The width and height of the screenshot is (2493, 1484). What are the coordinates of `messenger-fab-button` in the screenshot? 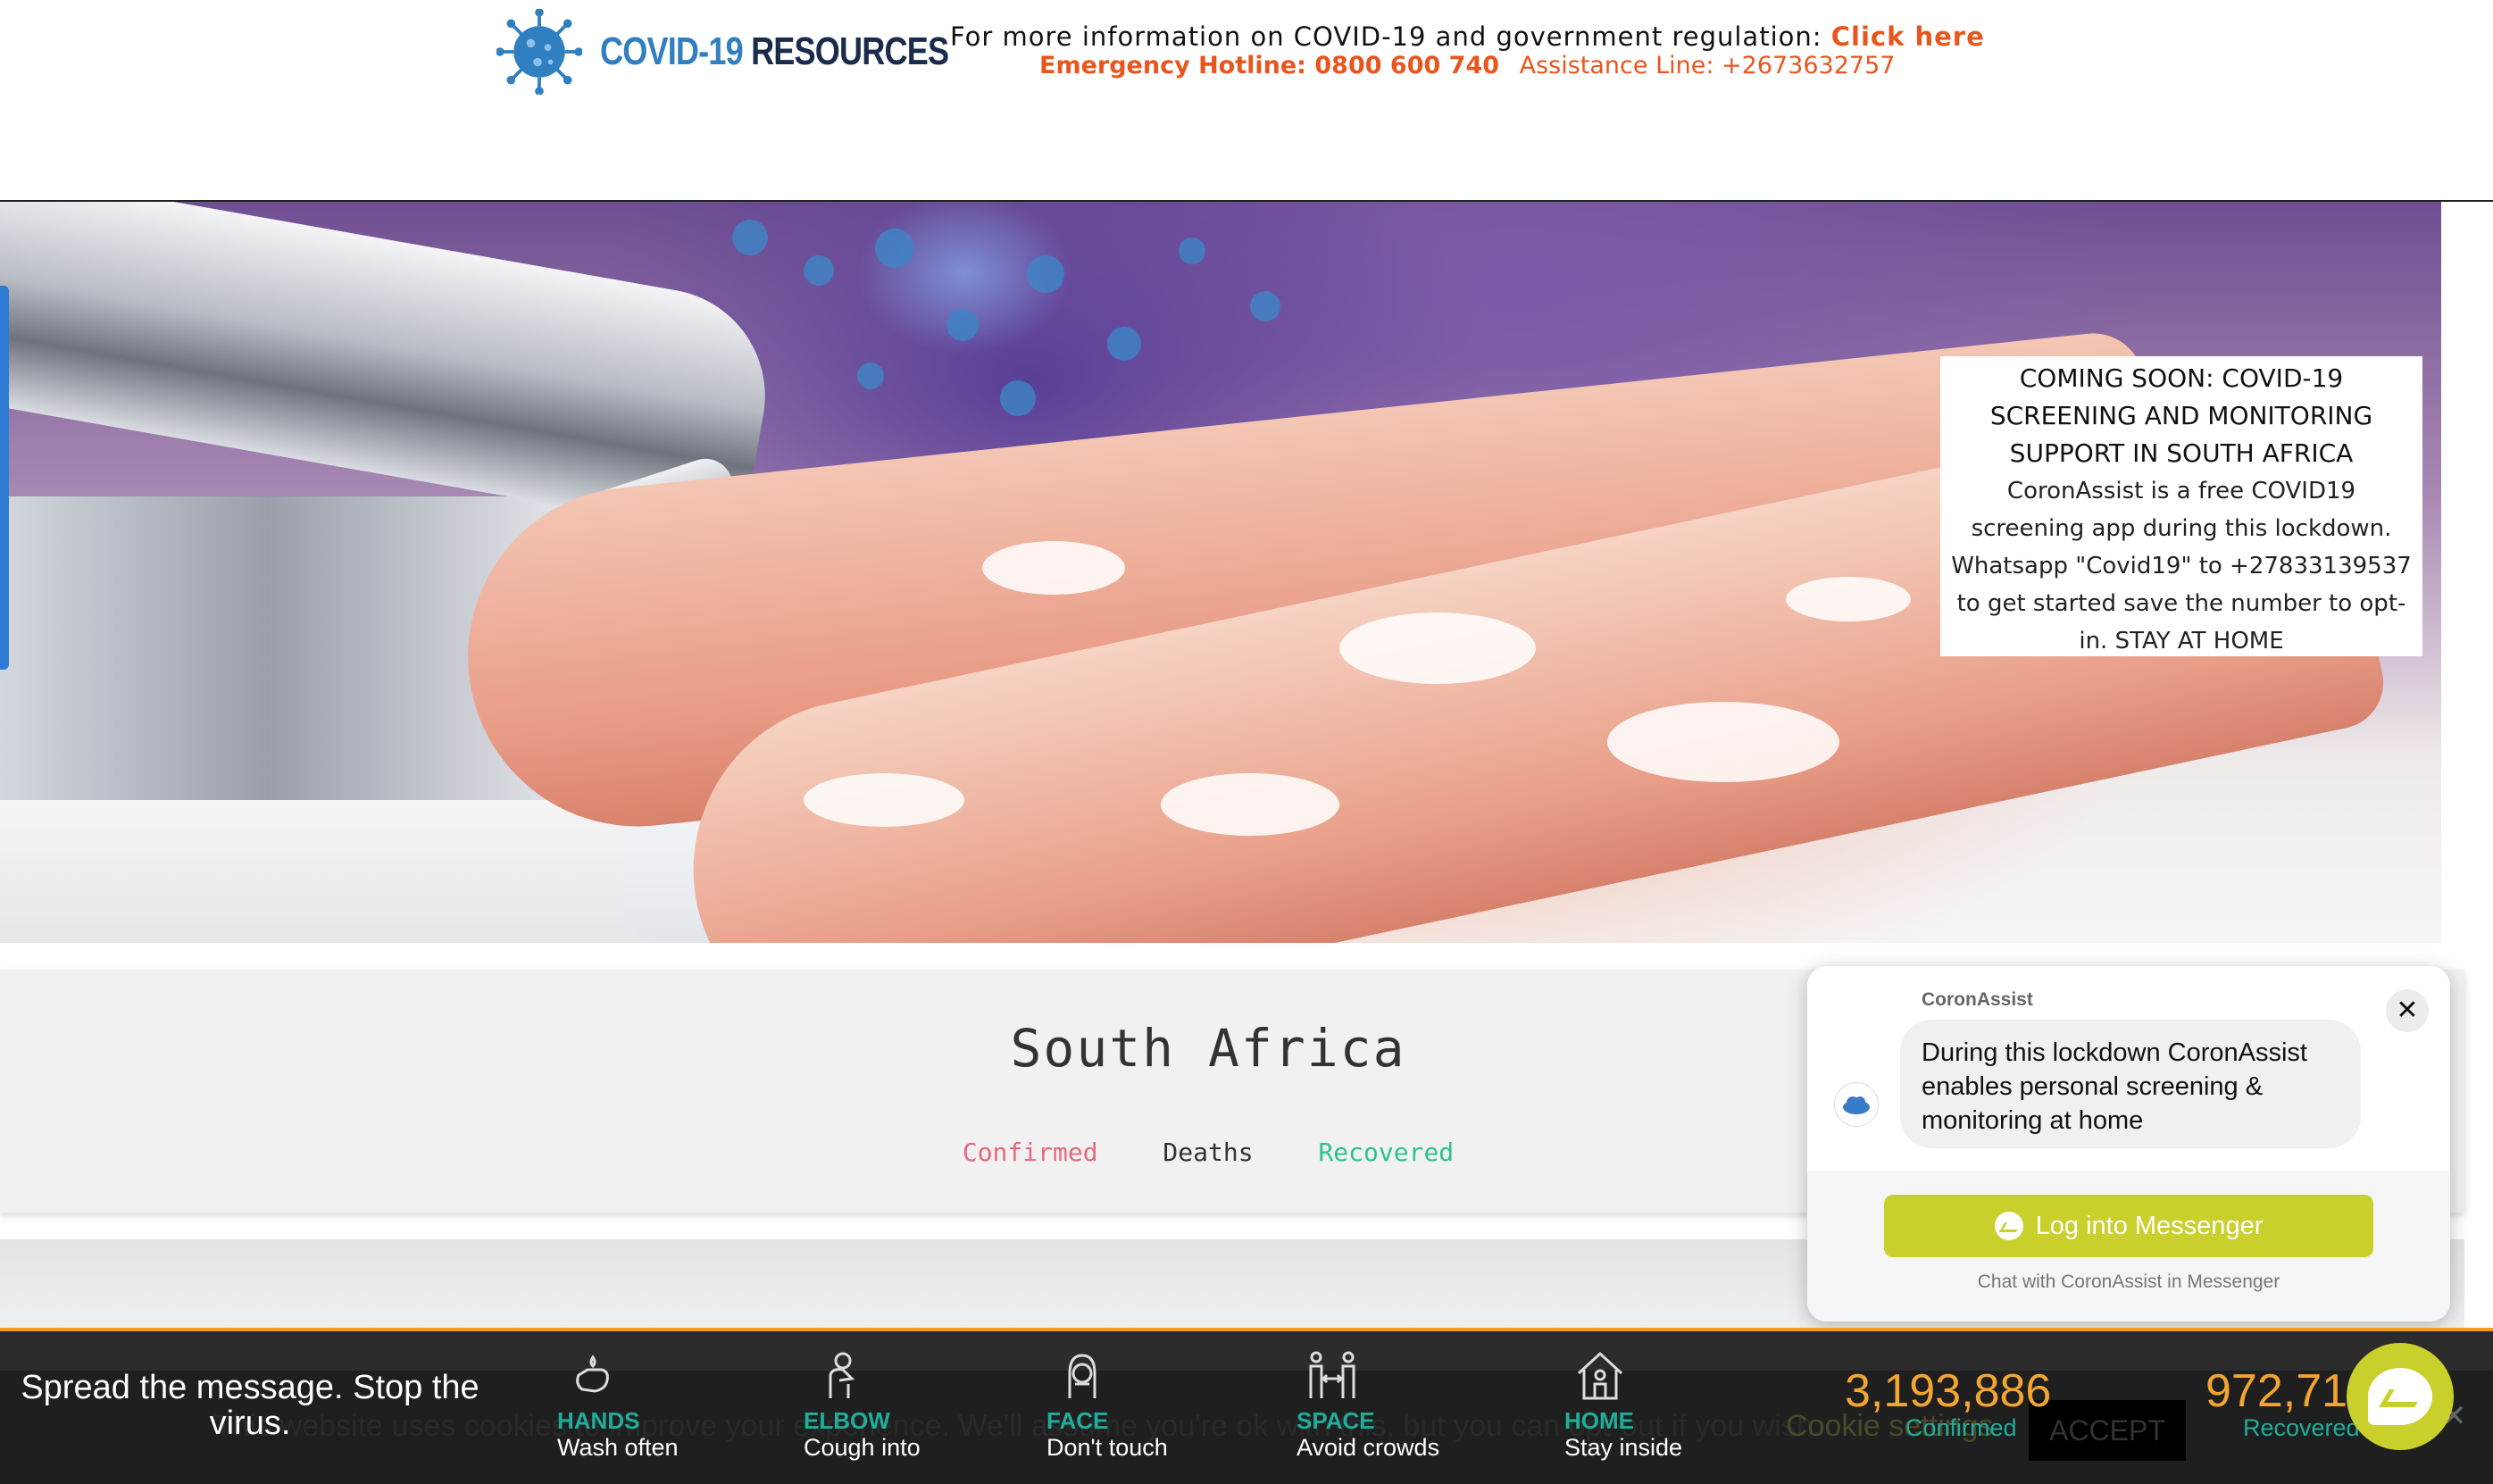 It's located at (2400, 1396).